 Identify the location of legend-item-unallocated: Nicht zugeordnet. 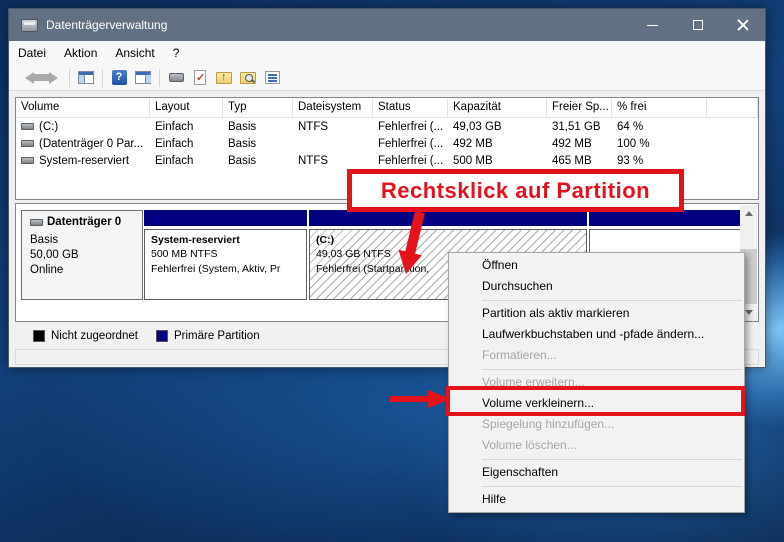
(85, 336).